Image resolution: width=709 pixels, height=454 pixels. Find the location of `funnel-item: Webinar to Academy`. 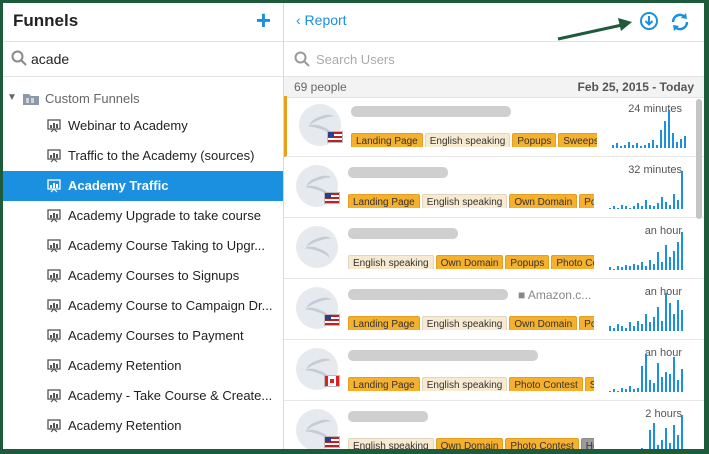

funnel-item: Webinar to Academy is located at coordinates (143, 126).